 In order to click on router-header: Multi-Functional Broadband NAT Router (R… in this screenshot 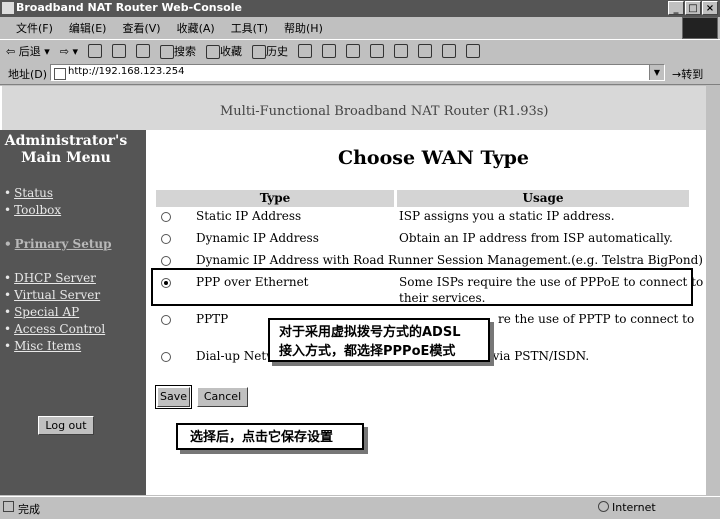, I will do `click(360, 108)`.